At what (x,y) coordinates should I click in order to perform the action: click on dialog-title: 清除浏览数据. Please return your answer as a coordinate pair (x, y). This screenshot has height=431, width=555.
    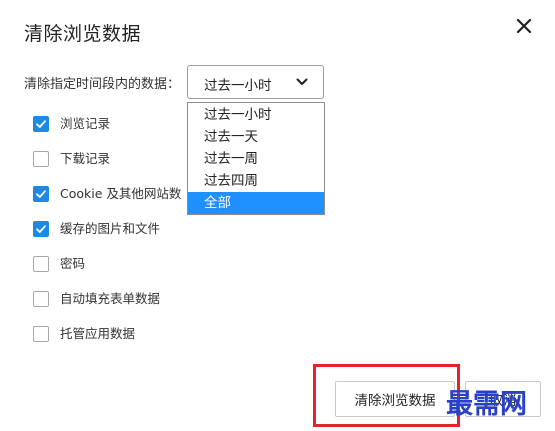
    Looking at the image, I should click on (83, 34).